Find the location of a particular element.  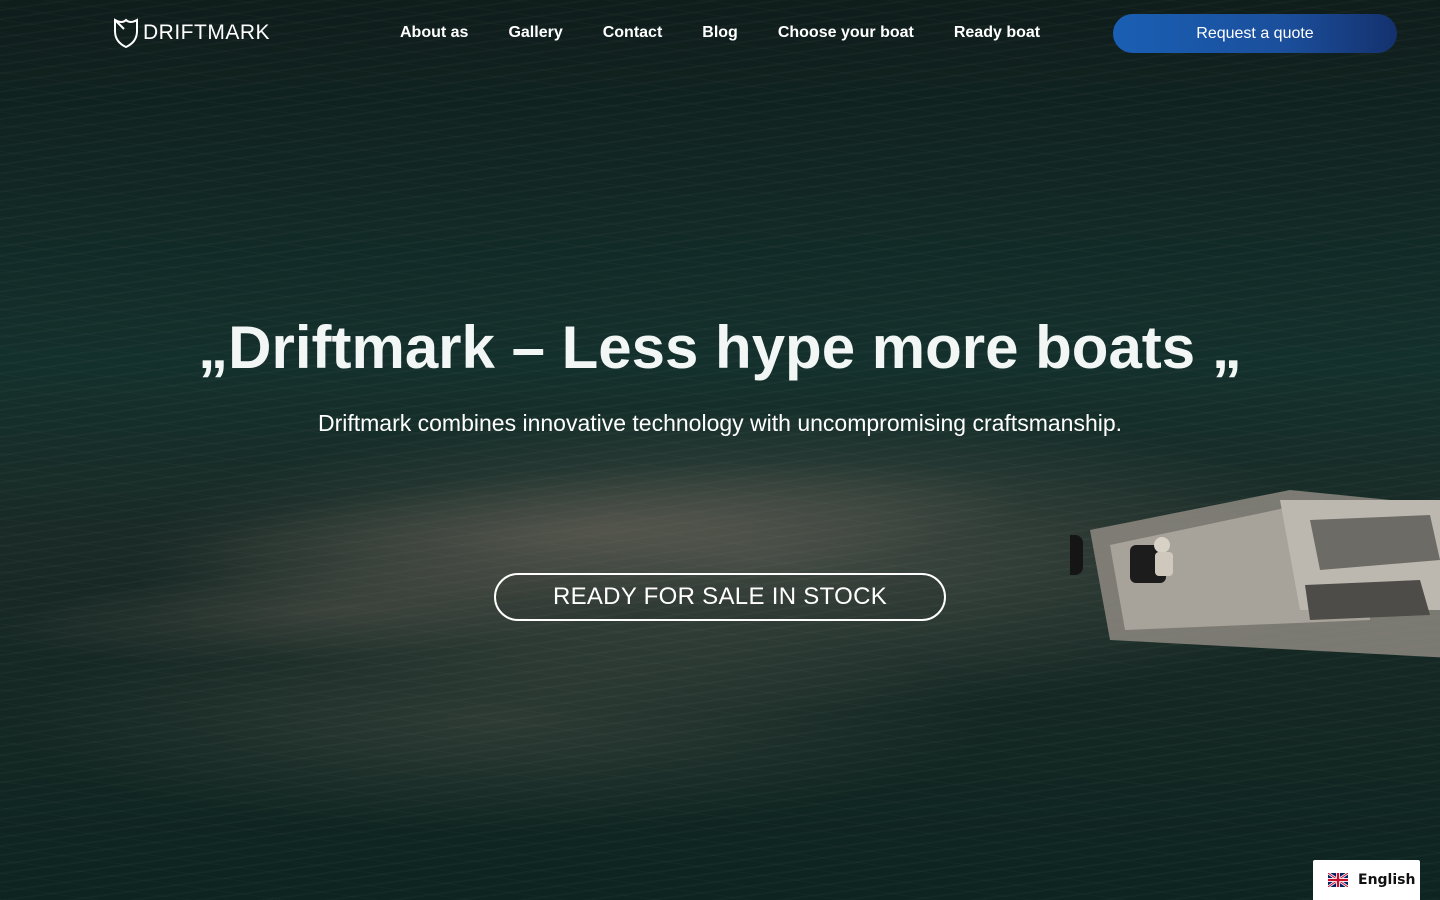

logo-link: DRIFTMARK is located at coordinates (191, 33).